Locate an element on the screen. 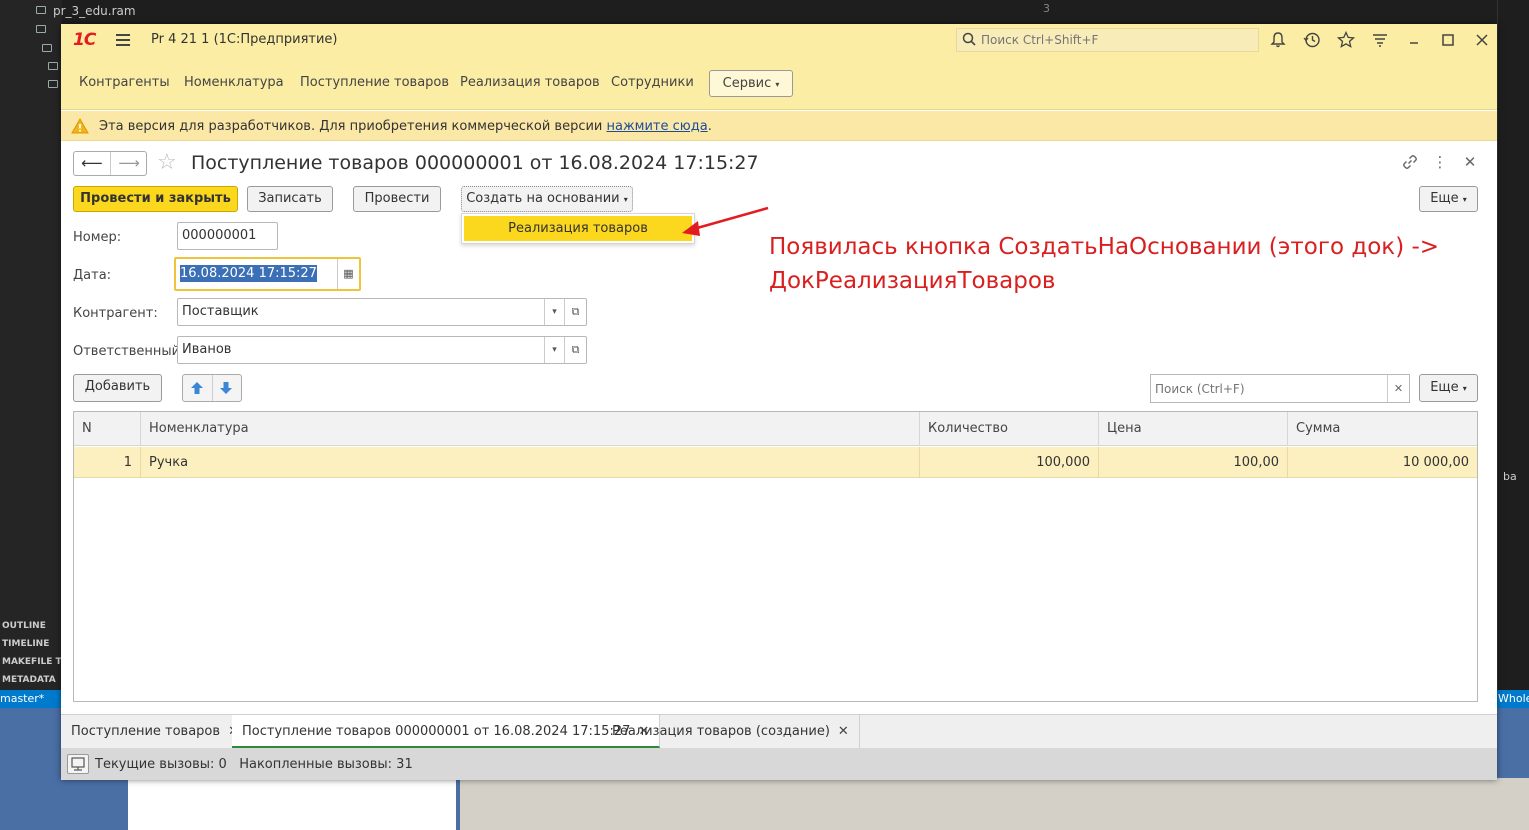  history-icon is located at coordinates (1312, 40).